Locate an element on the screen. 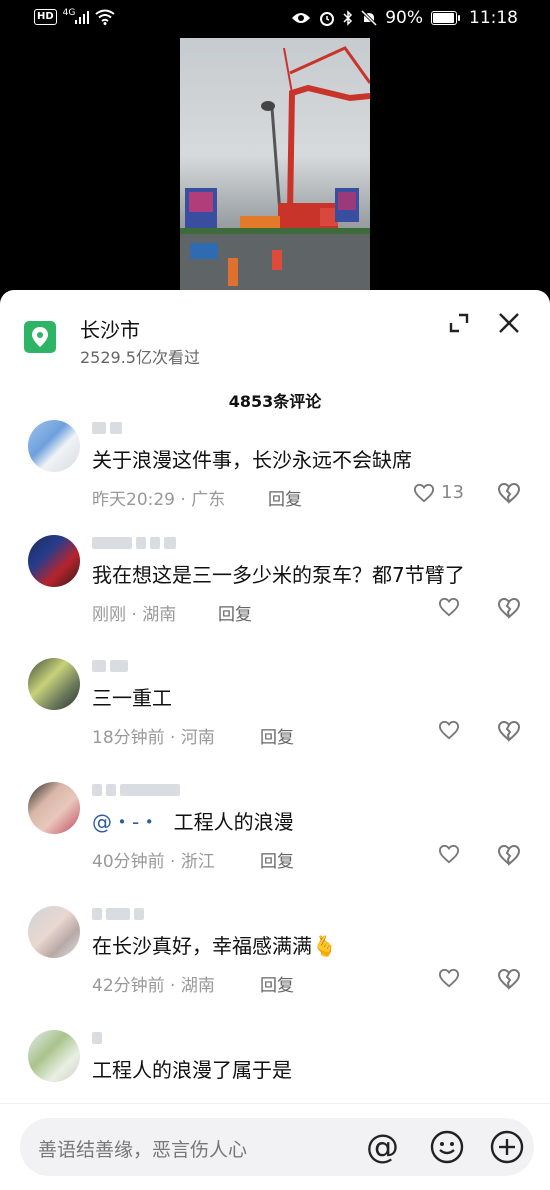 The height and width of the screenshot is (1190, 550). comment-time: 42分钟前 is located at coordinates (128, 986).